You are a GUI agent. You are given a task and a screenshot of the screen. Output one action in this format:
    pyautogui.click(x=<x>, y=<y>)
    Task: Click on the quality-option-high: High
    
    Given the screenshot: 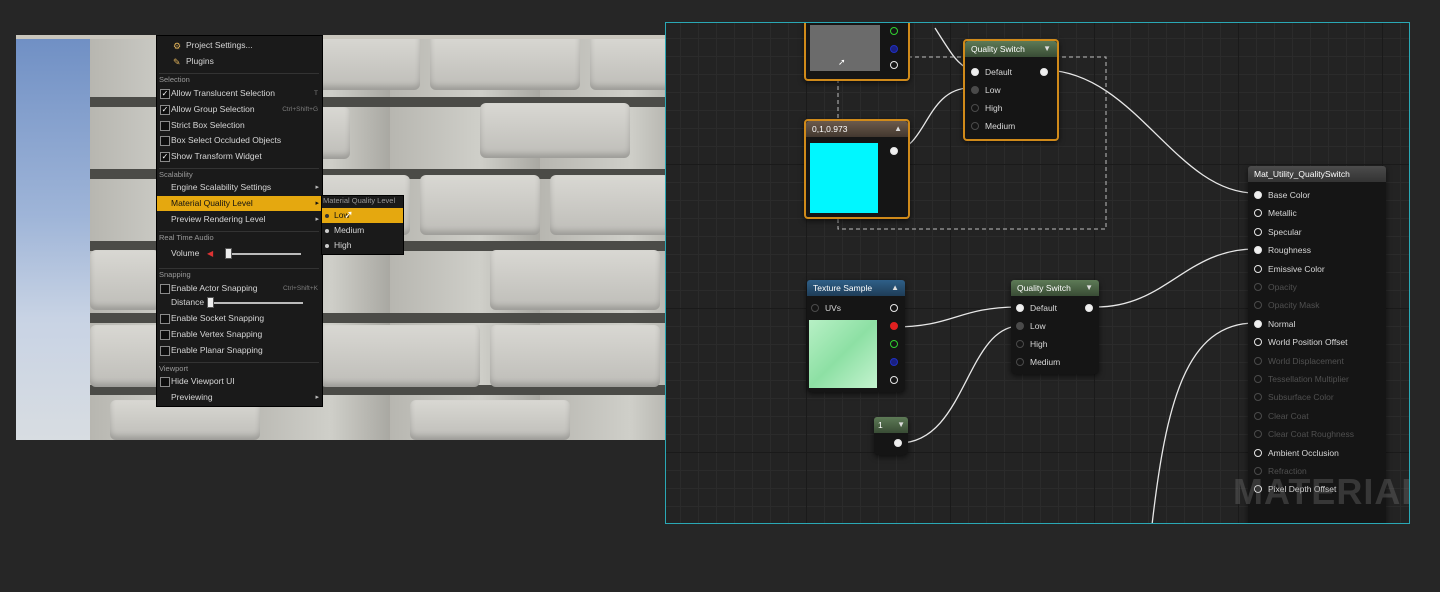 What is the action you would take?
    pyautogui.click(x=362, y=245)
    